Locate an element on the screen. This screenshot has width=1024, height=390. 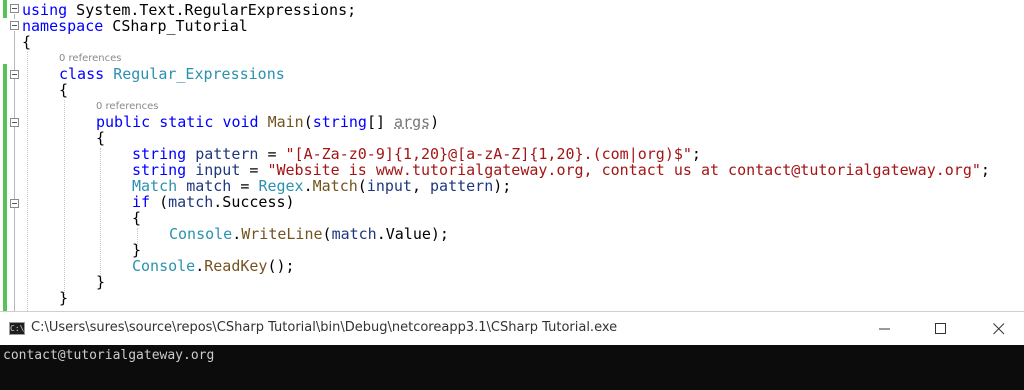
code-line: Console.ReadKey(); is located at coordinates (213, 266).